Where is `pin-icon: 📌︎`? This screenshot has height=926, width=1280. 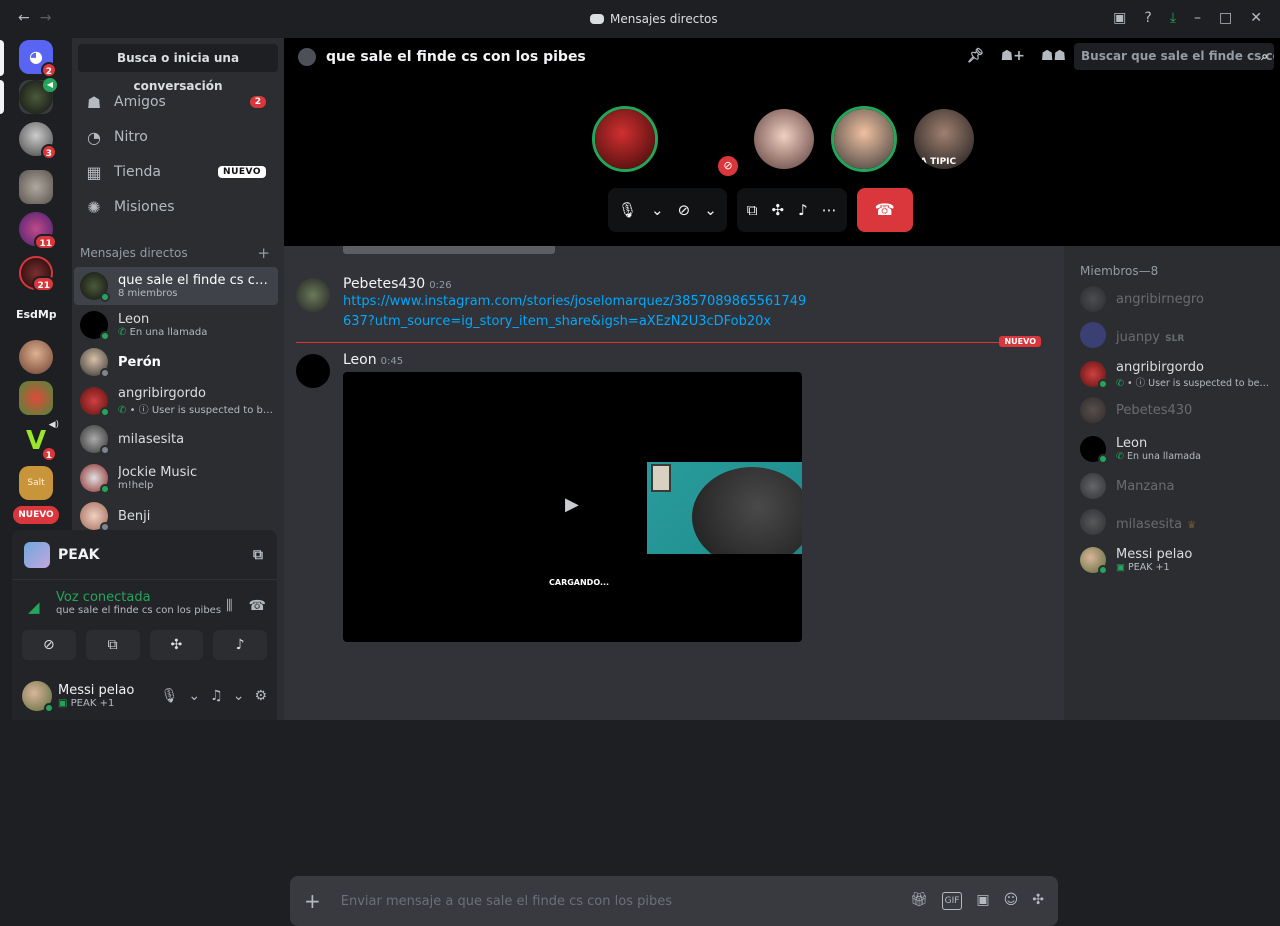
pin-icon: 📌︎ is located at coordinates (976, 56).